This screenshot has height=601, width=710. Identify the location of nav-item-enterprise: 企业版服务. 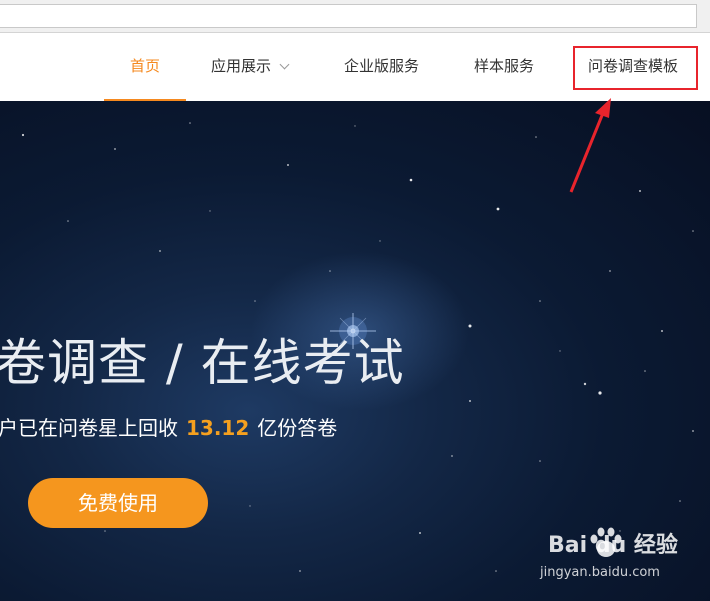
(381, 67).